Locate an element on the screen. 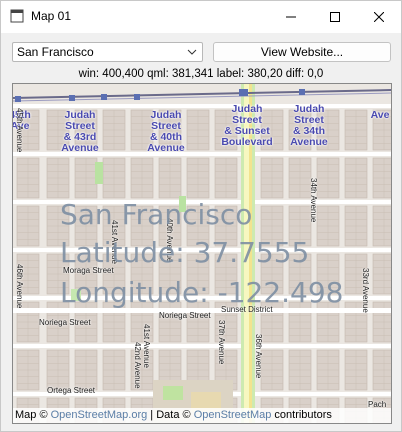 This screenshot has height=432, width=402. street-noriega-west: Noriega Street is located at coordinates (65, 322).